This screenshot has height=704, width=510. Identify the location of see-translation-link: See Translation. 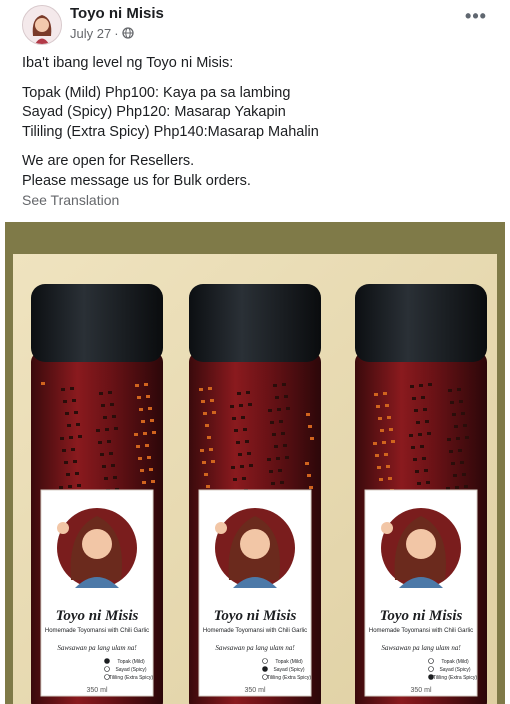
(70, 200).